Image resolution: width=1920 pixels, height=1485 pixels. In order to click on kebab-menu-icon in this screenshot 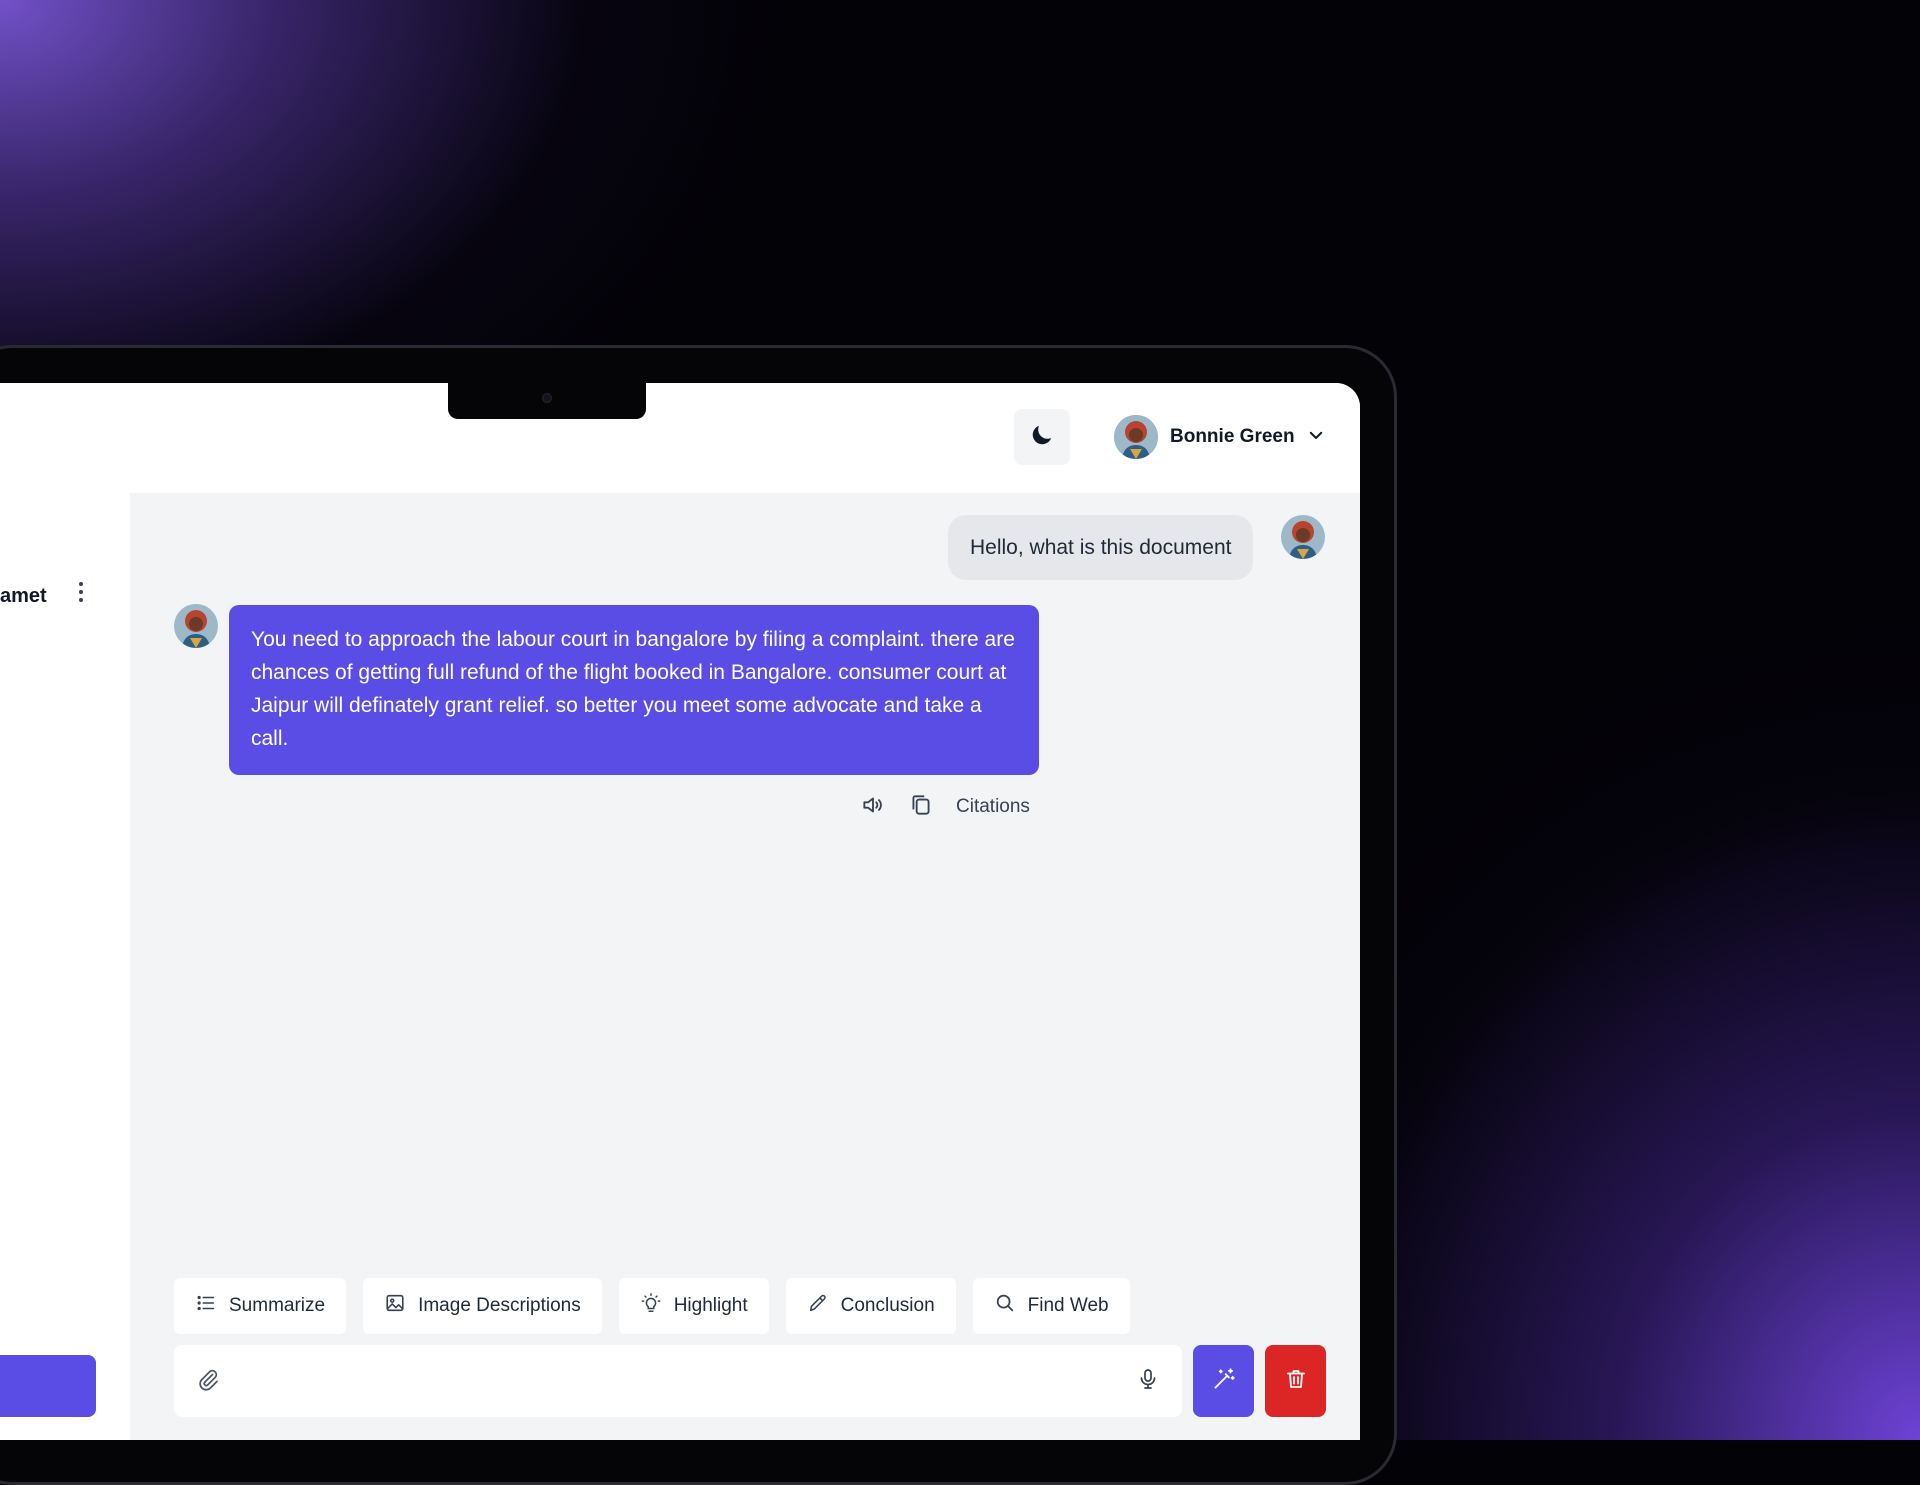, I will do `click(81, 592)`.